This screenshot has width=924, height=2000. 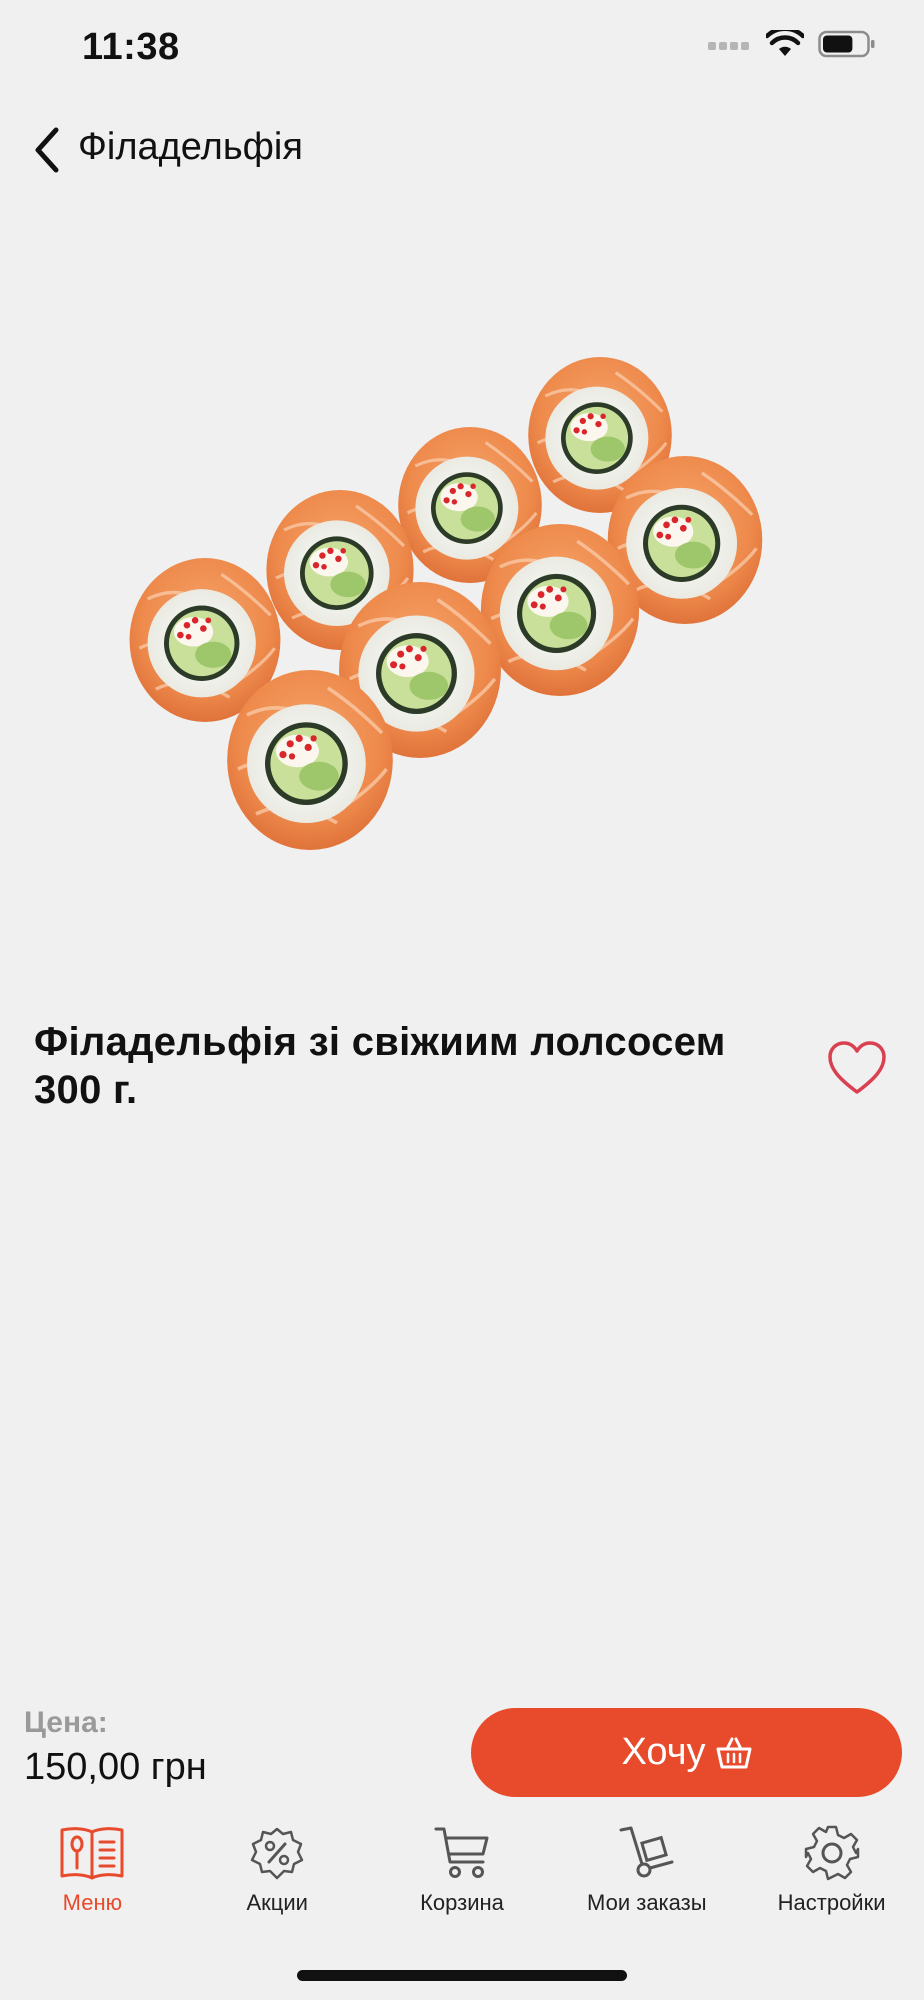 I want to click on tab-promotions: Акции, so click(x=277, y=1875).